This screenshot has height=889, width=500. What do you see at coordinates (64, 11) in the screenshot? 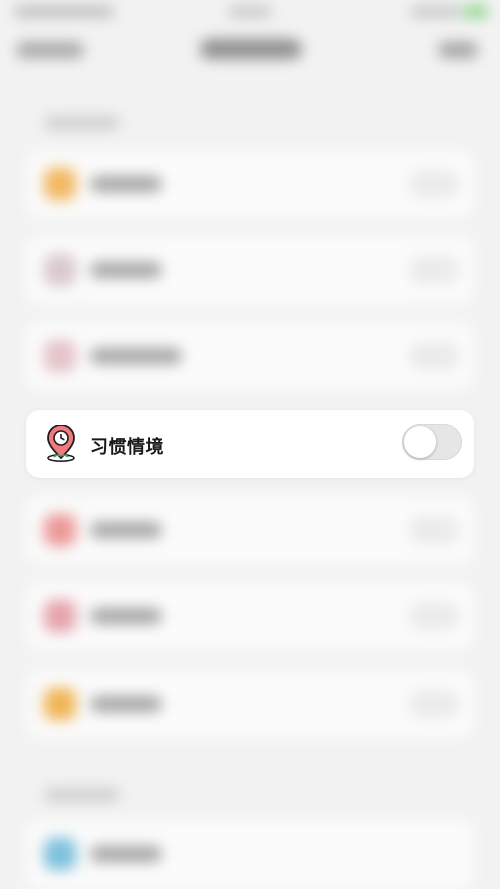
I see `status-bar-time` at bounding box center [64, 11].